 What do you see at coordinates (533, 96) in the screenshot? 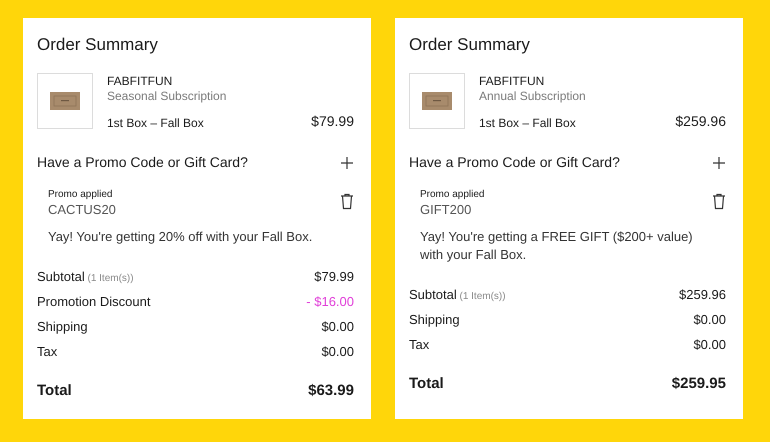
I see `plan-name: Annual Subscription` at bounding box center [533, 96].